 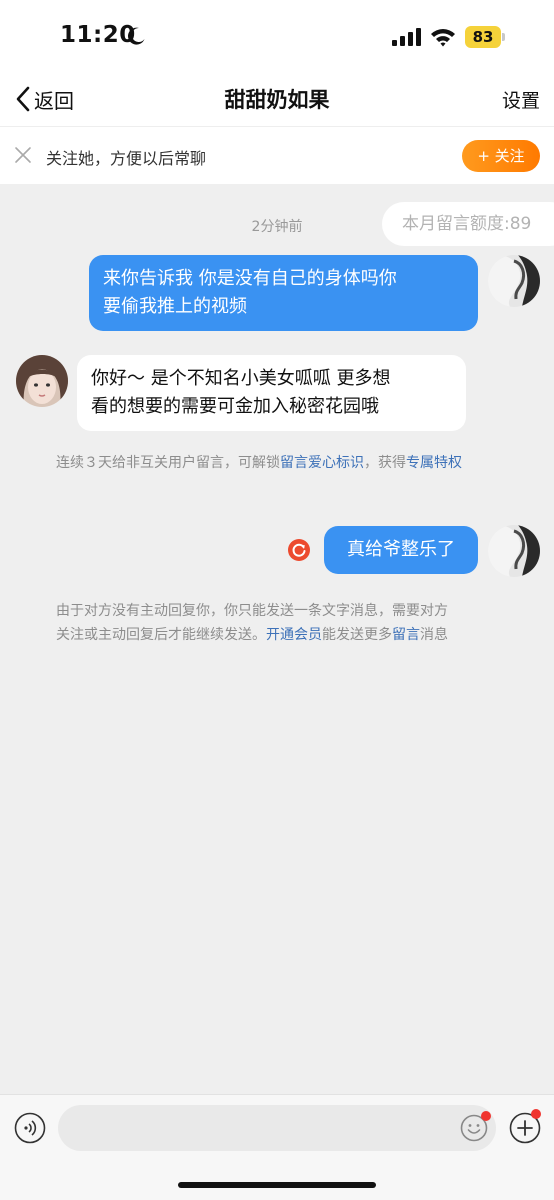 What do you see at coordinates (23, 155) in the screenshot?
I see `close-icon` at bounding box center [23, 155].